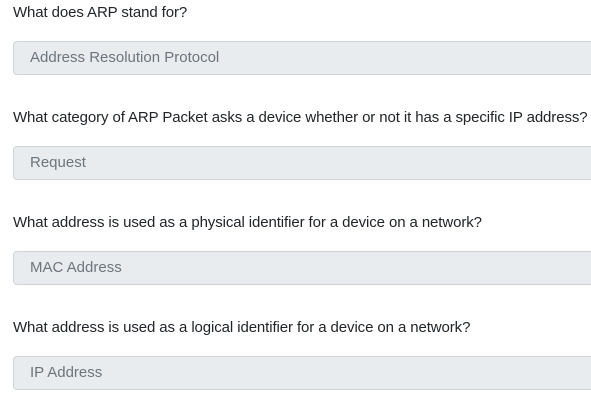  I want to click on answer-value: Address Resolution Protocol, so click(125, 57).